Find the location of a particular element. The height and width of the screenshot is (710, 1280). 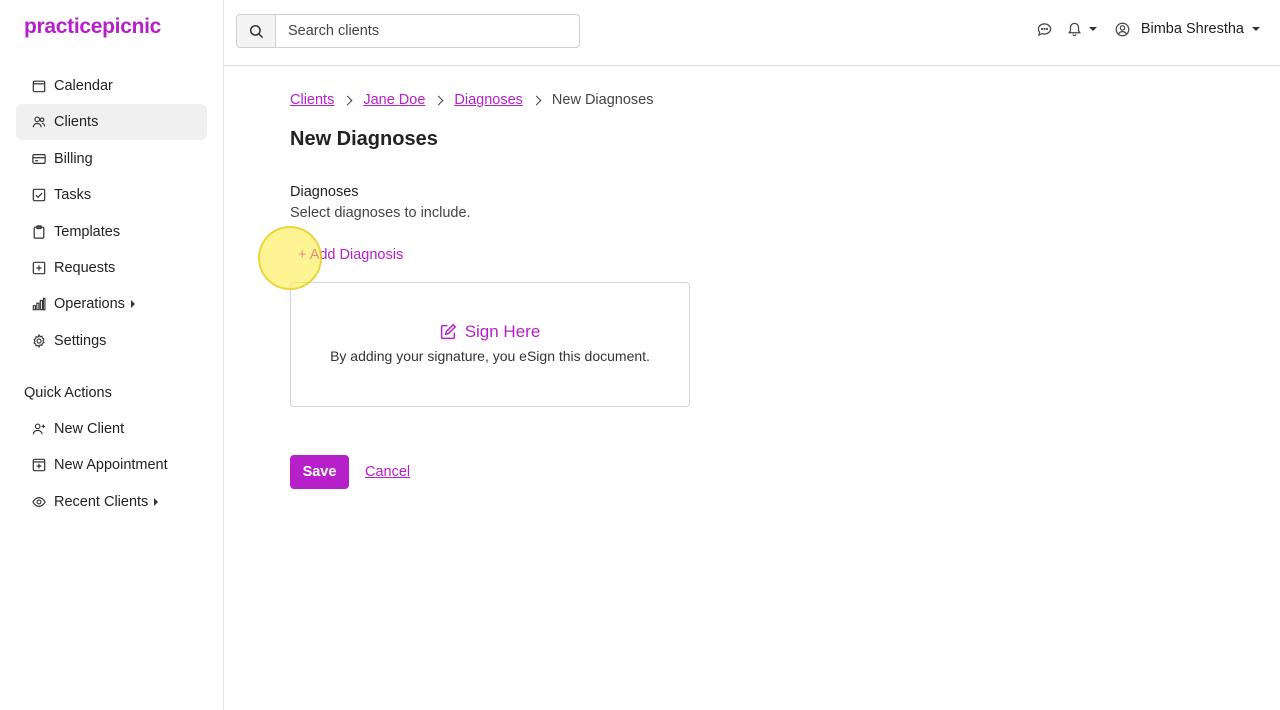

breadcrumb: Clients Jane Doe Diagnoses New Diagnoses is located at coordinates (490, 100).